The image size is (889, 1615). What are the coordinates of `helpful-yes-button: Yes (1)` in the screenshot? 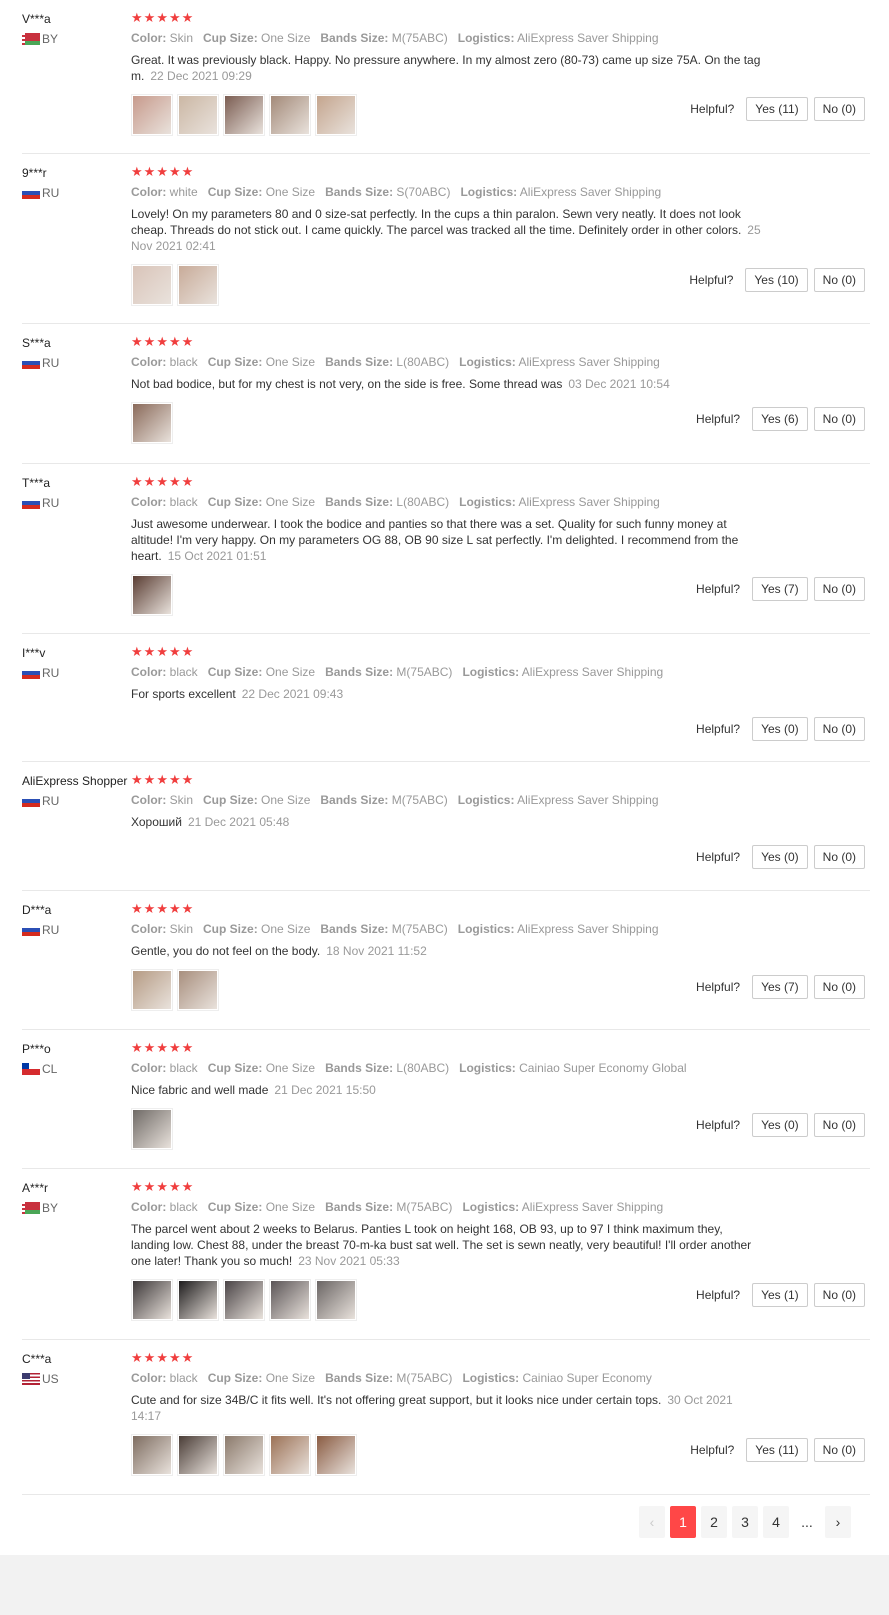 It's located at (780, 1295).